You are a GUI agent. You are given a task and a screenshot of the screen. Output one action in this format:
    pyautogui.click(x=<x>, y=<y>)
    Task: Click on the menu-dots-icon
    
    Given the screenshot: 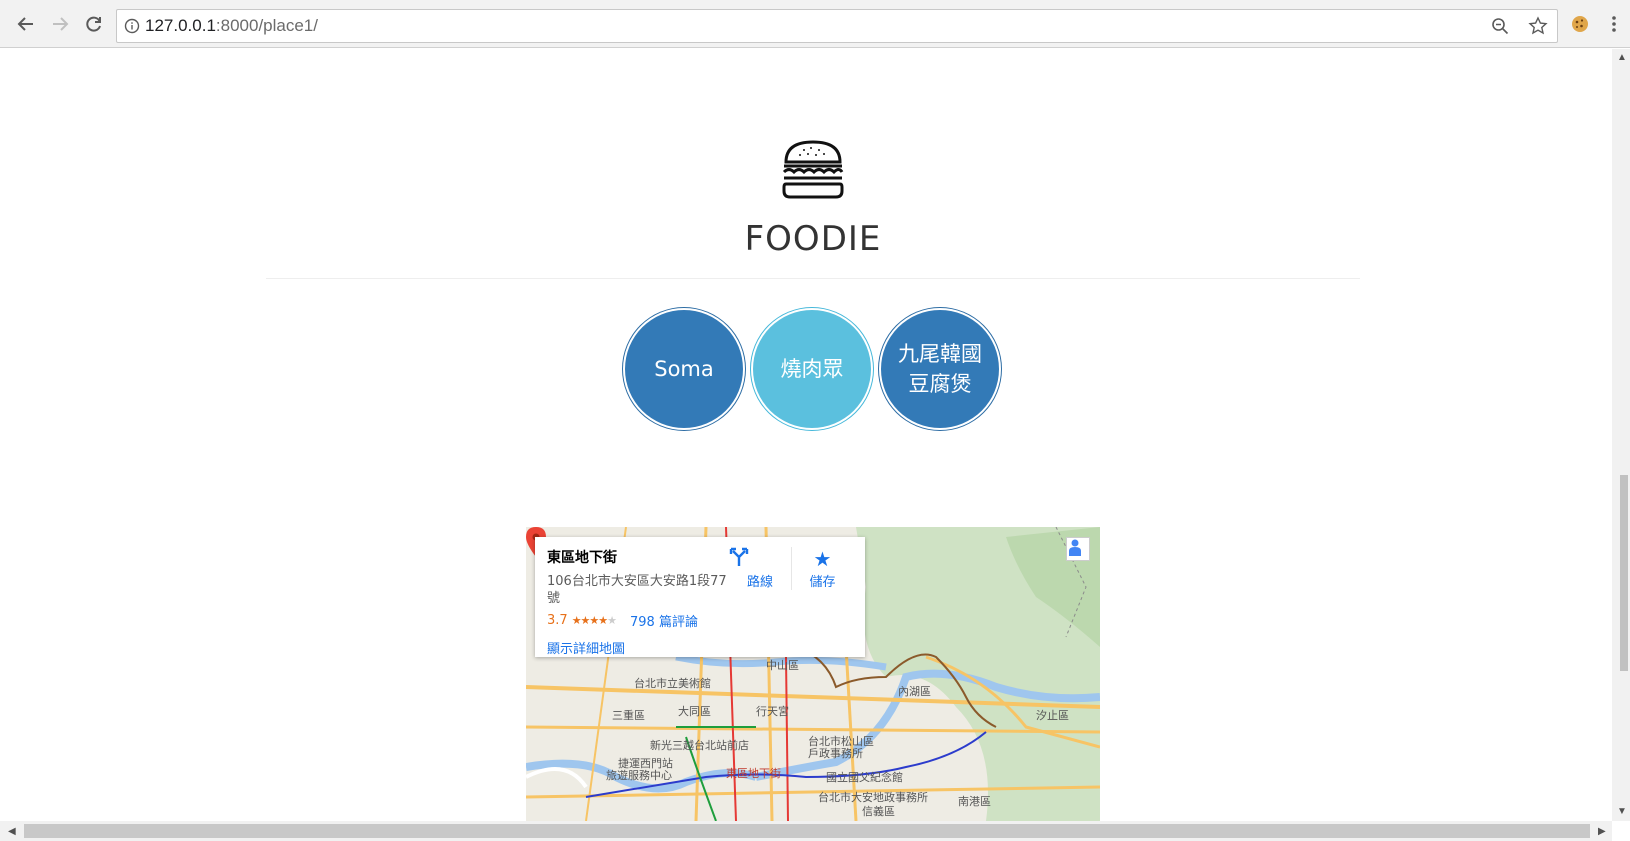 What is the action you would take?
    pyautogui.click(x=1614, y=24)
    